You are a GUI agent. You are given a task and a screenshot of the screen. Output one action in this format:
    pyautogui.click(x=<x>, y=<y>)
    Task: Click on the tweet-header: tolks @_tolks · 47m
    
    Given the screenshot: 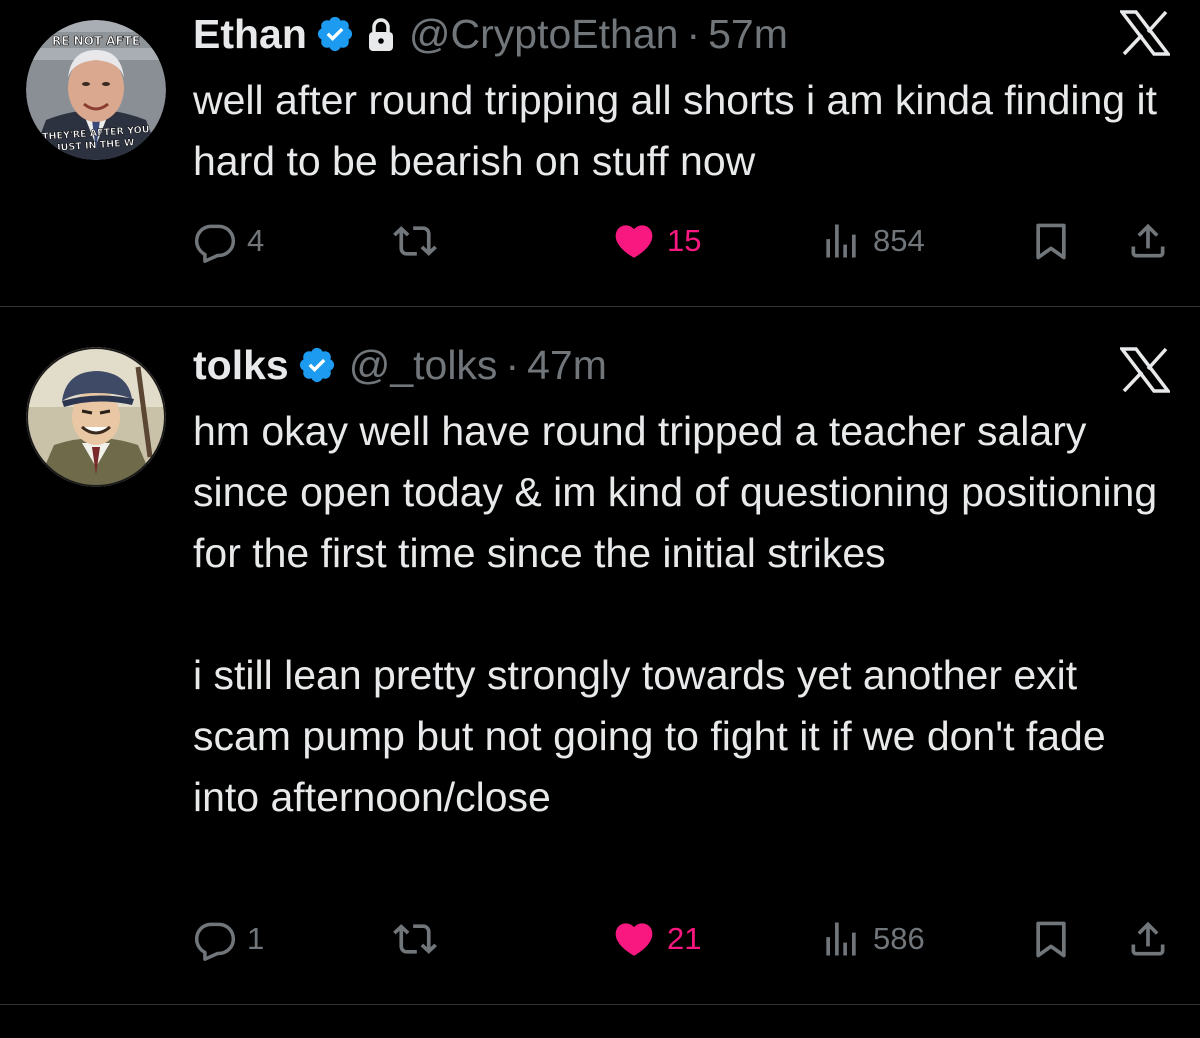 What is the action you would take?
    pyautogui.click(x=400, y=365)
    